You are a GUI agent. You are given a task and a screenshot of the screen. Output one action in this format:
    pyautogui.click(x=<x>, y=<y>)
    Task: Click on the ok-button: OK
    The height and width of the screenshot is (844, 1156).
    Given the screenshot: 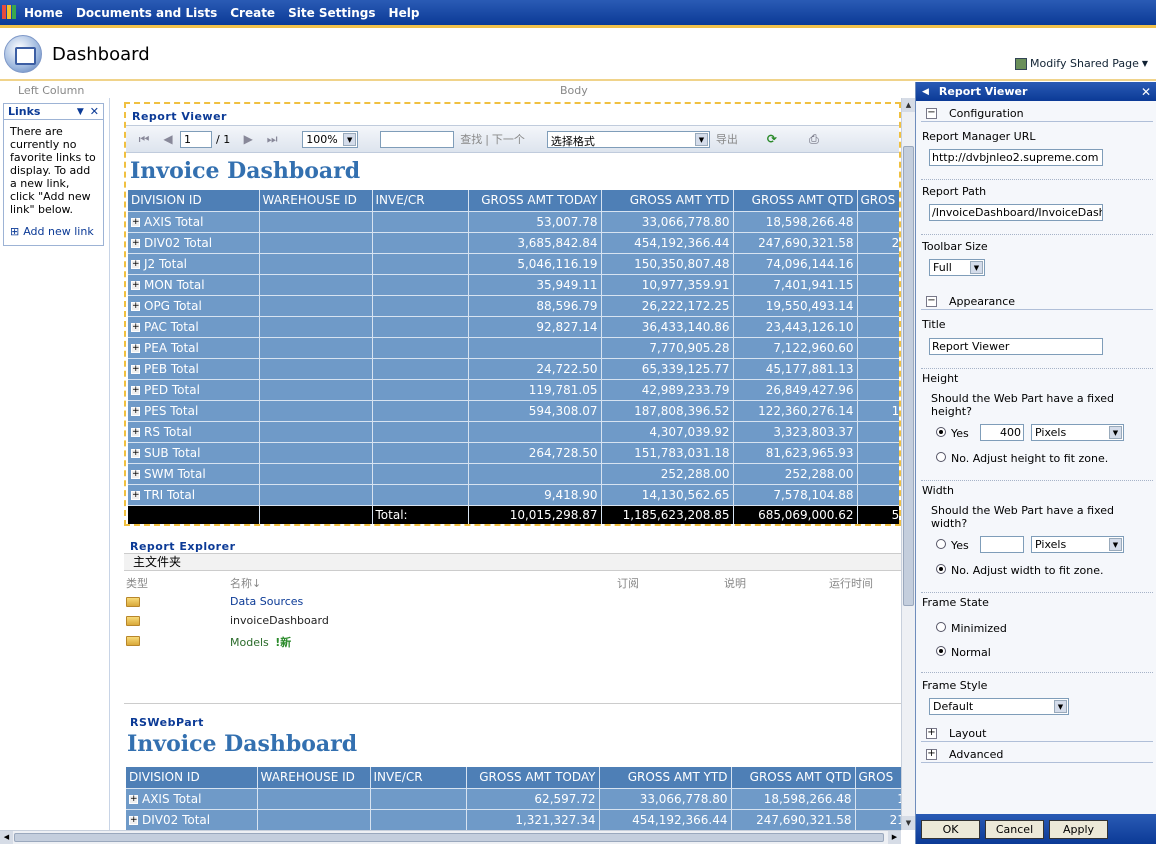 What is the action you would take?
    pyautogui.click(x=950, y=829)
    